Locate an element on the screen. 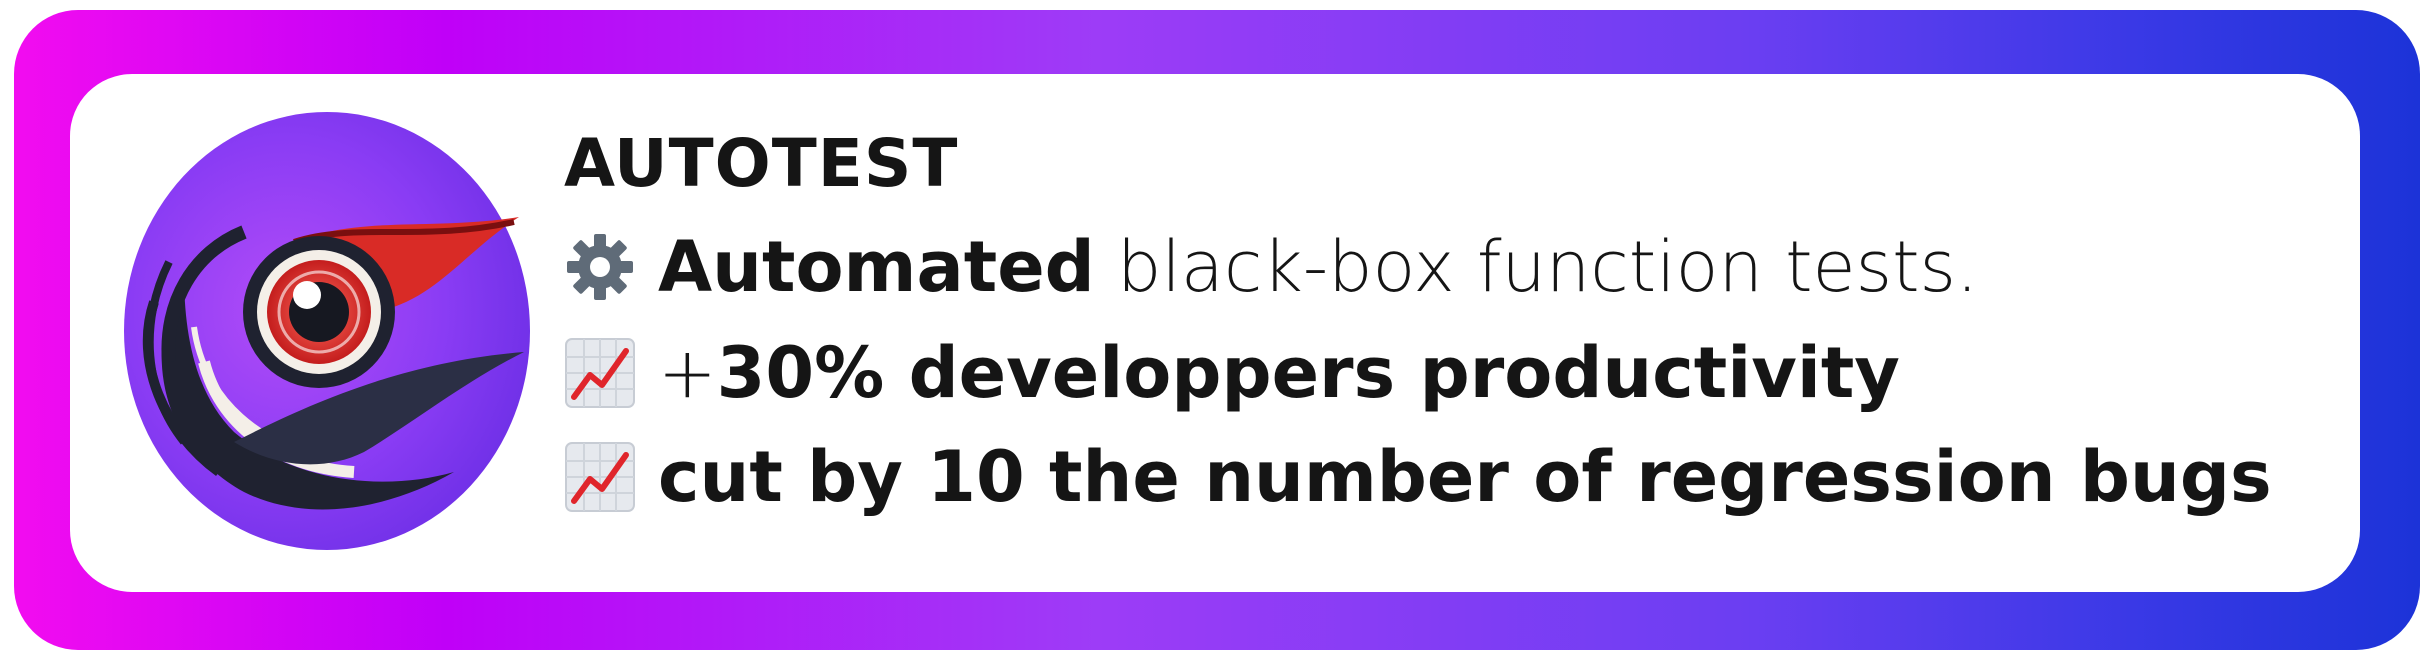 This screenshot has height=664, width=2434. autotest-logo is located at coordinates (327, 331).